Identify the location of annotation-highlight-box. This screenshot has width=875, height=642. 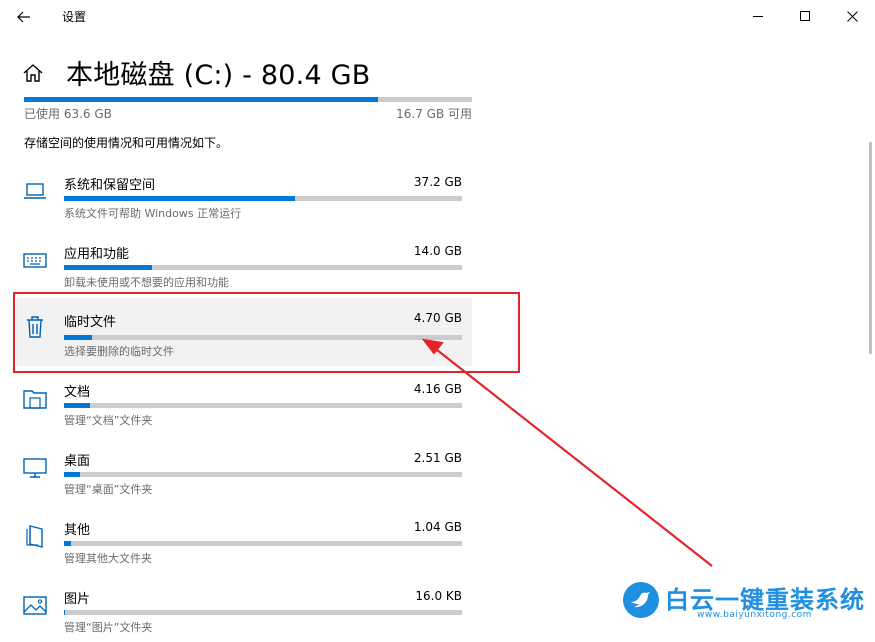
(266, 332).